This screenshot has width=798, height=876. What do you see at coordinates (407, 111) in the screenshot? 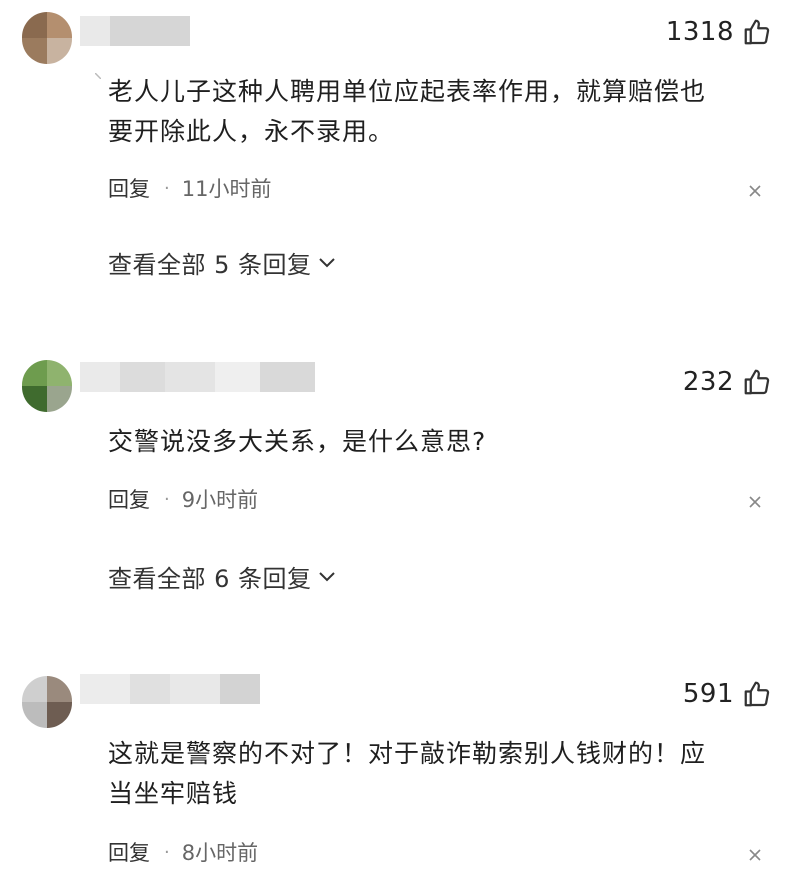
I see `comment-text: 老人儿子这种人聘用单位应起表率作用，就算赔偿也 要开除此人，永不录用。` at bounding box center [407, 111].